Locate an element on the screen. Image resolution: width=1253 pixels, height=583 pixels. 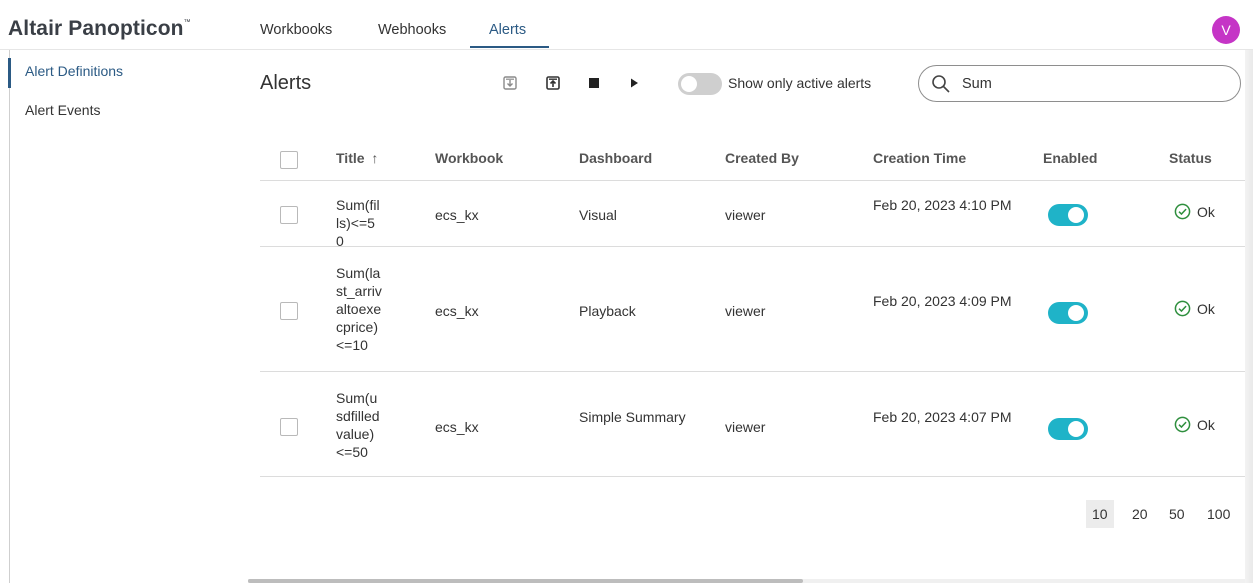
tab-webhooks: Webhooks is located at coordinates (412, 30).